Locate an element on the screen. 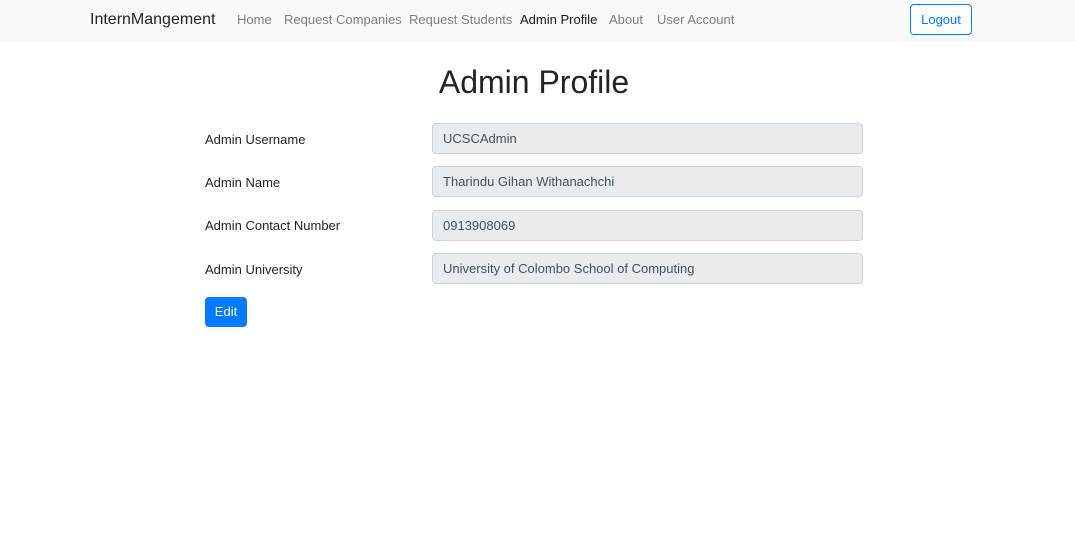  nav-link-request-companies: Request Companies is located at coordinates (343, 20).